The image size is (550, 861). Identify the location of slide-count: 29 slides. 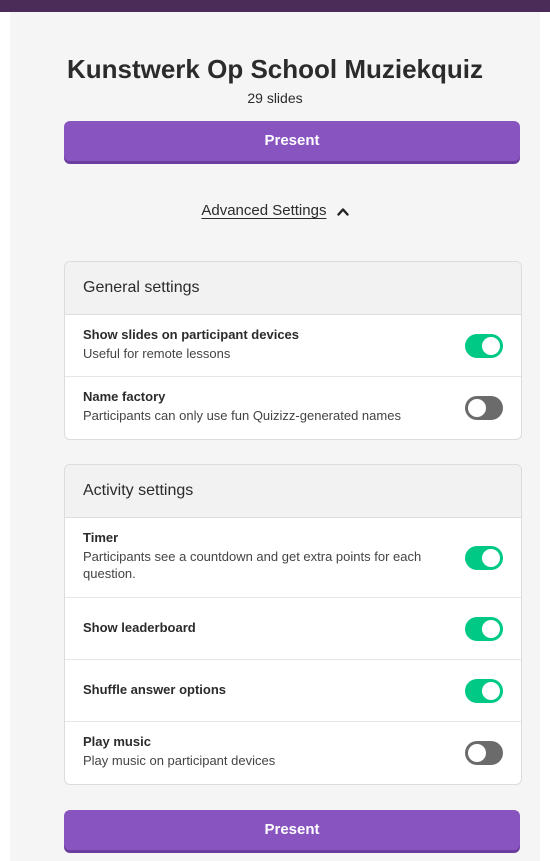
(275, 98).